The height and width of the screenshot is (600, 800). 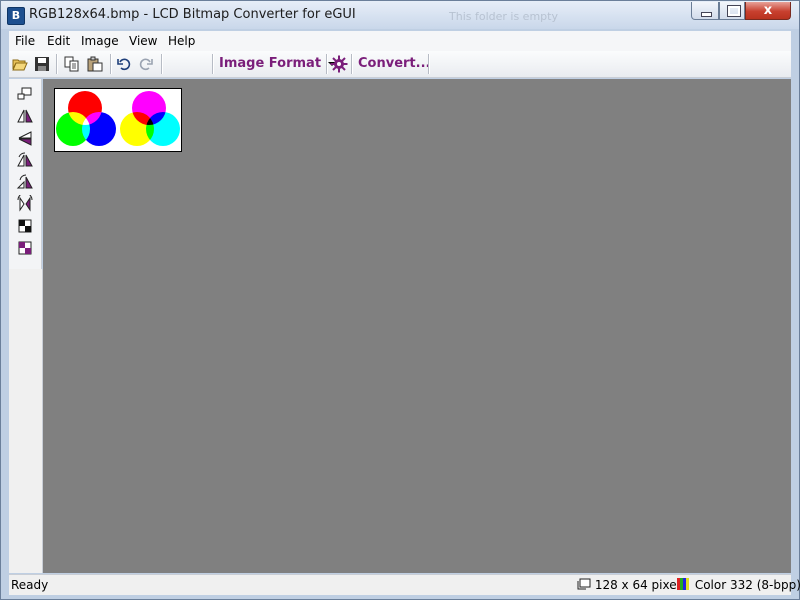 What do you see at coordinates (143, 41) in the screenshot?
I see `menu-view: View` at bounding box center [143, 41].